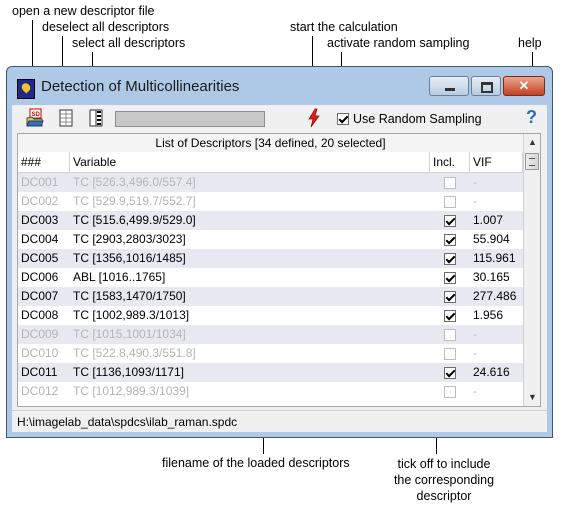 Image resolution: width=562 pixels, height=505 pixels. I want to click on row-id: DC006, so click(40, 277).